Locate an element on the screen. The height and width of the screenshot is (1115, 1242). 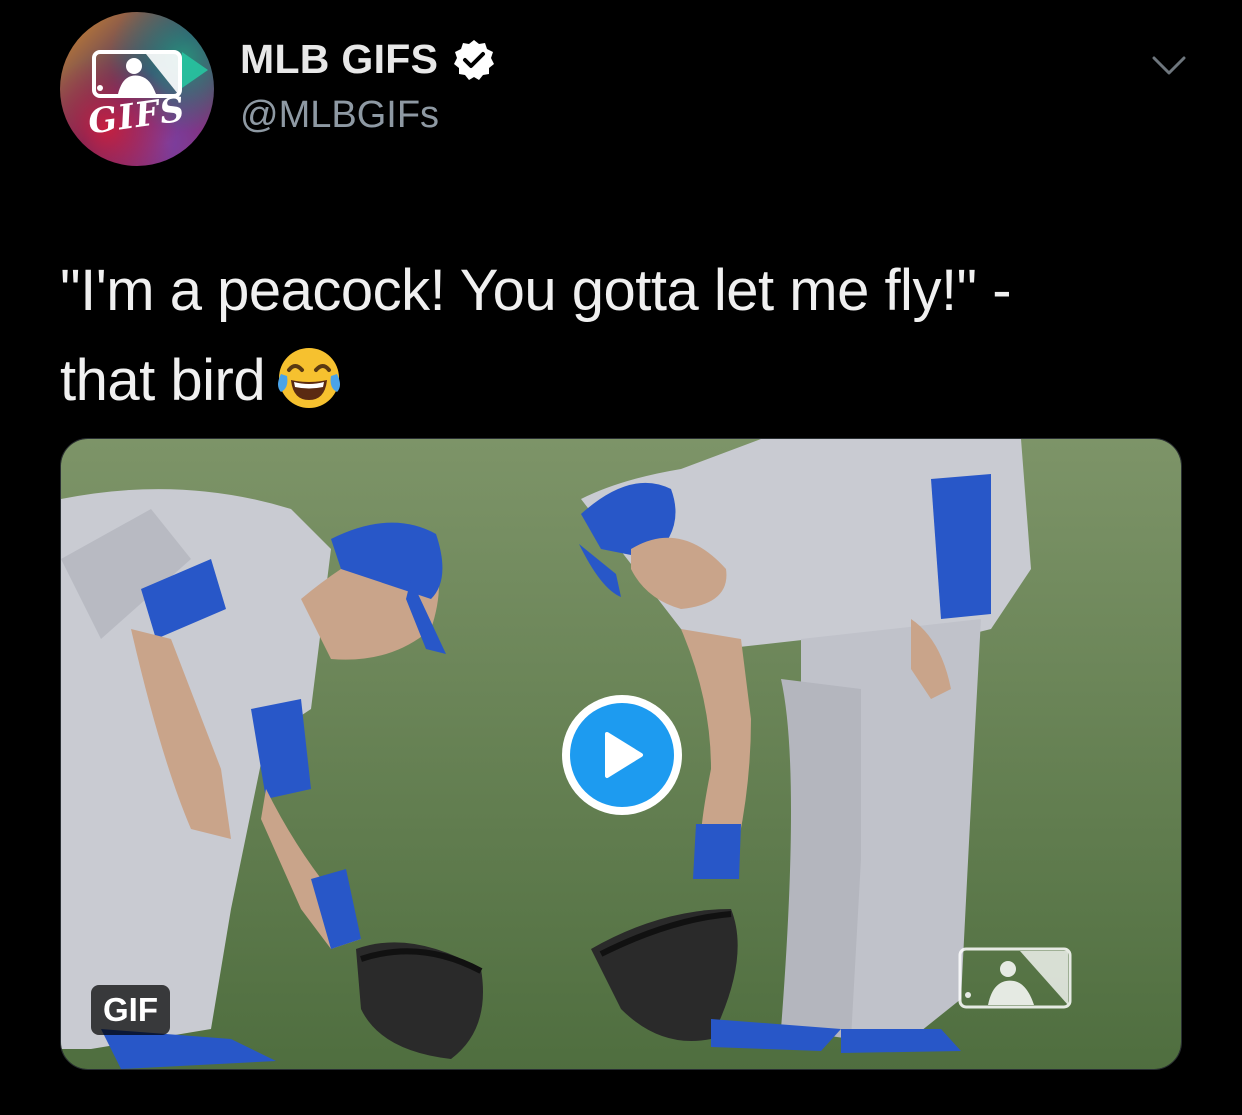
mlb-logo-icon is located at coordinates (150, 74).